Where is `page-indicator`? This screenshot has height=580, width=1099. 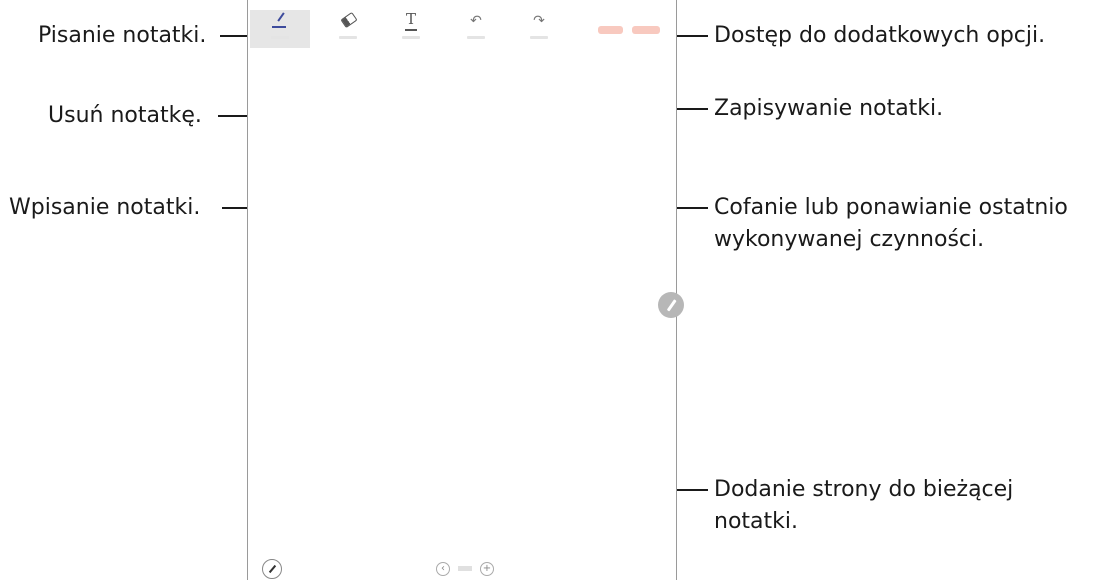
page-indicator is located at coordinates (465, 568).